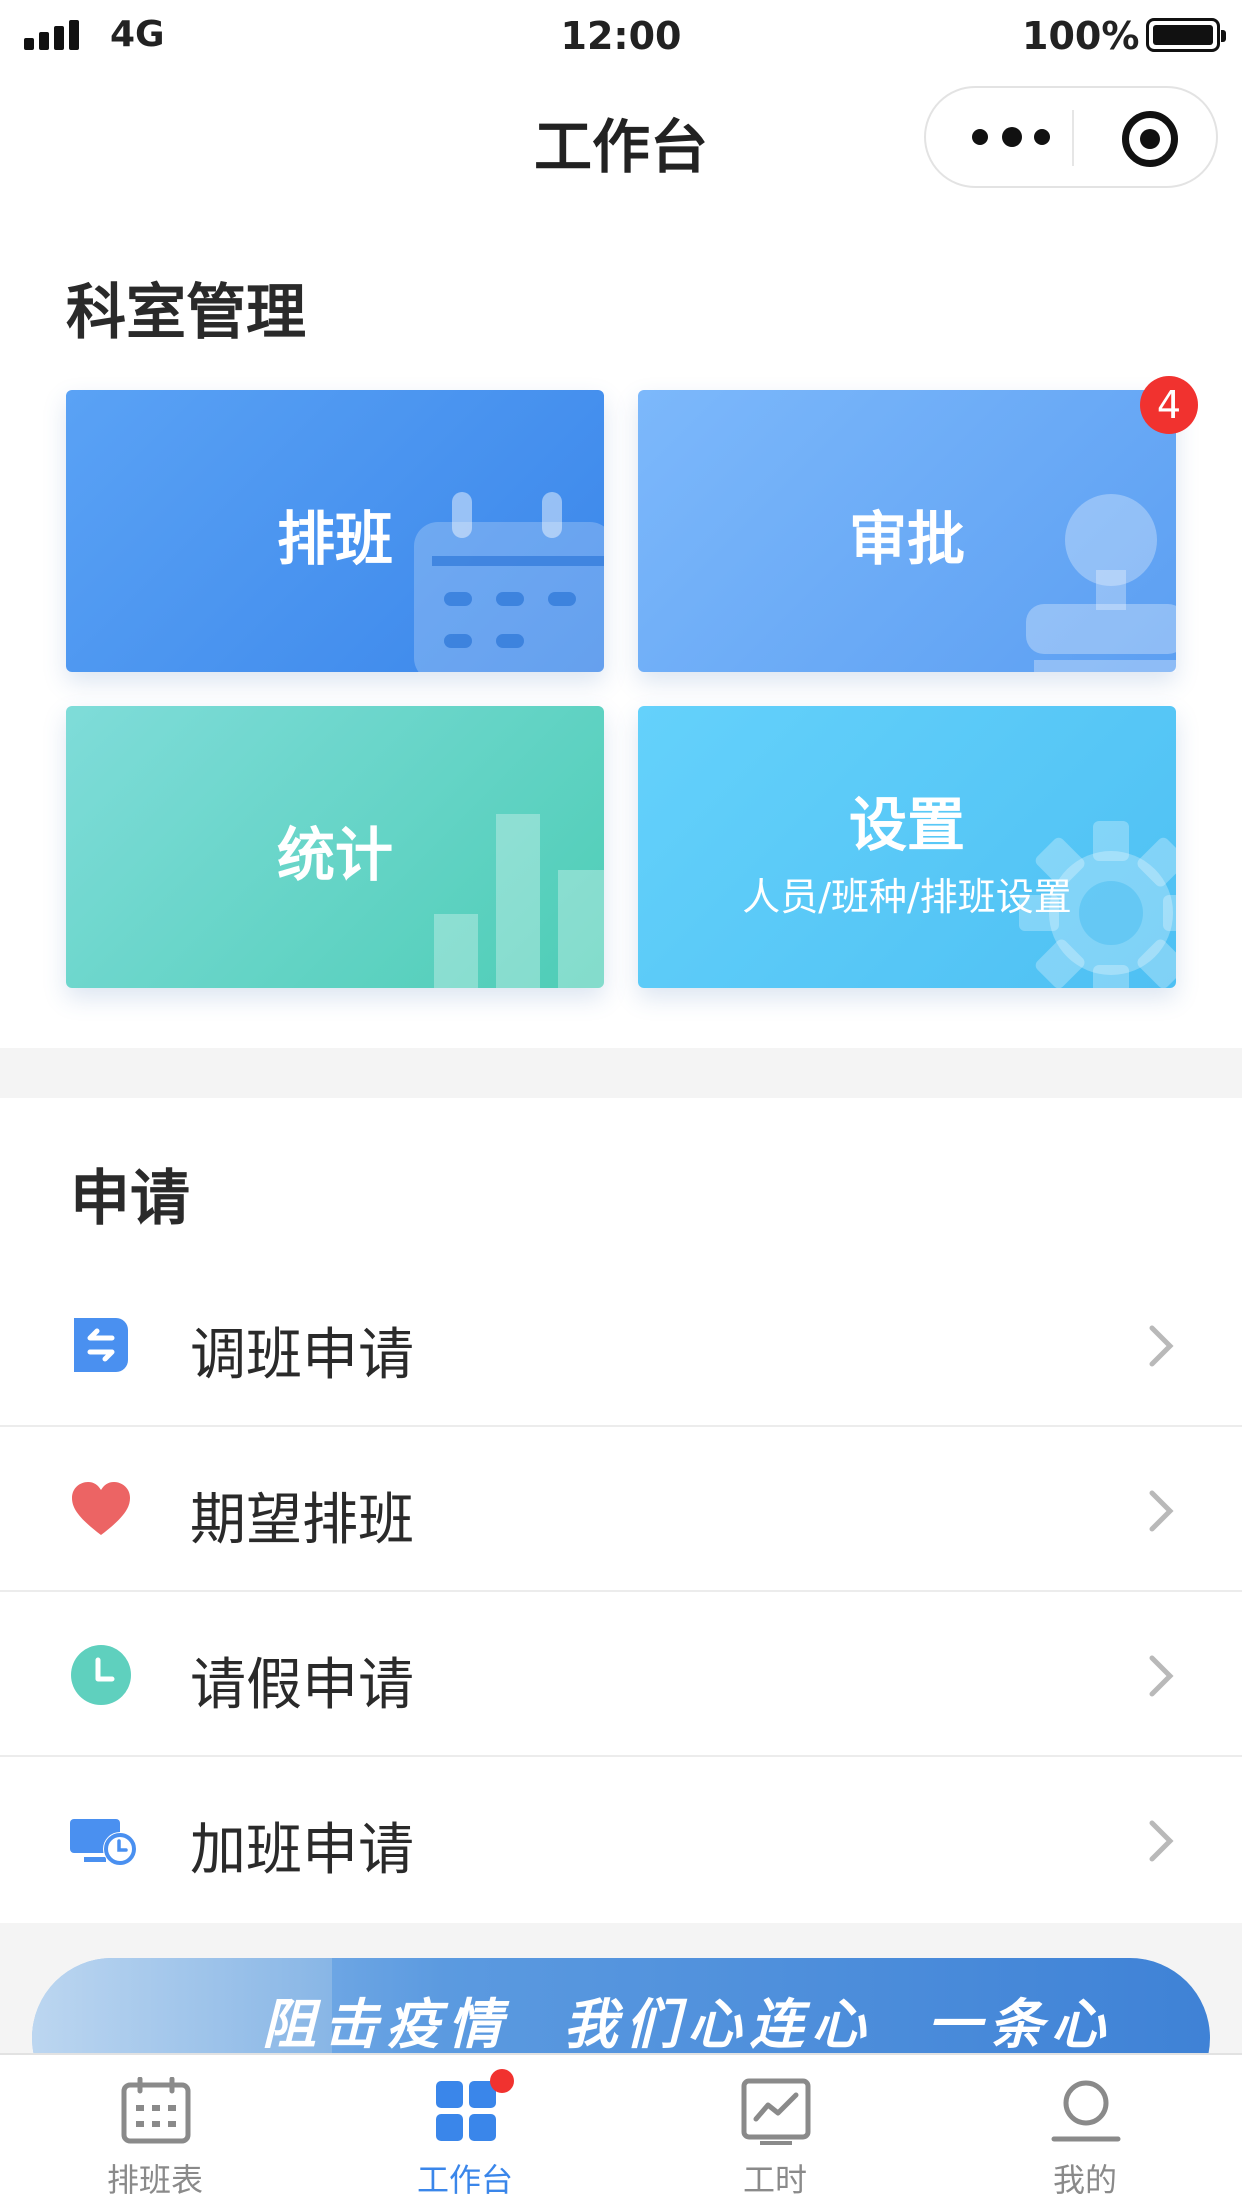  What do you see at coordinates (186, 313) in the screenshot?
I see `dept-section-title: 科室管理` at bounding box center [186, 313].